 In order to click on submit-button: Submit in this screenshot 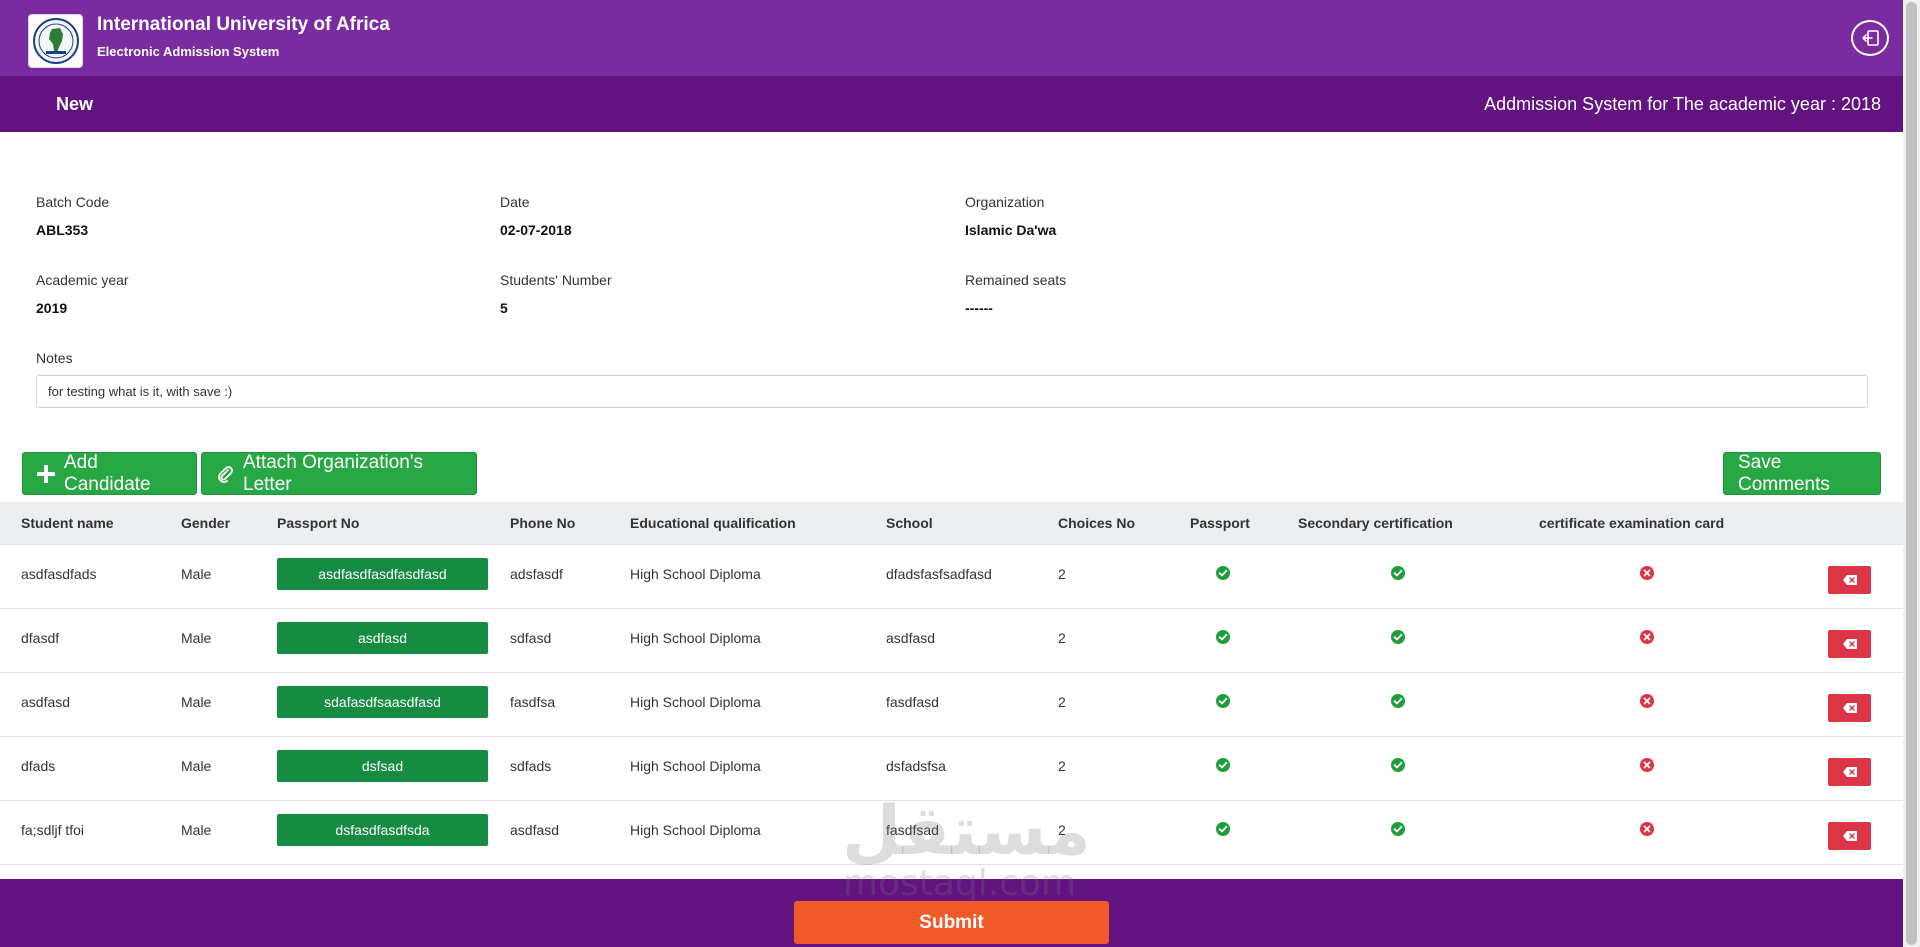, I will do `click(951, 922)`.